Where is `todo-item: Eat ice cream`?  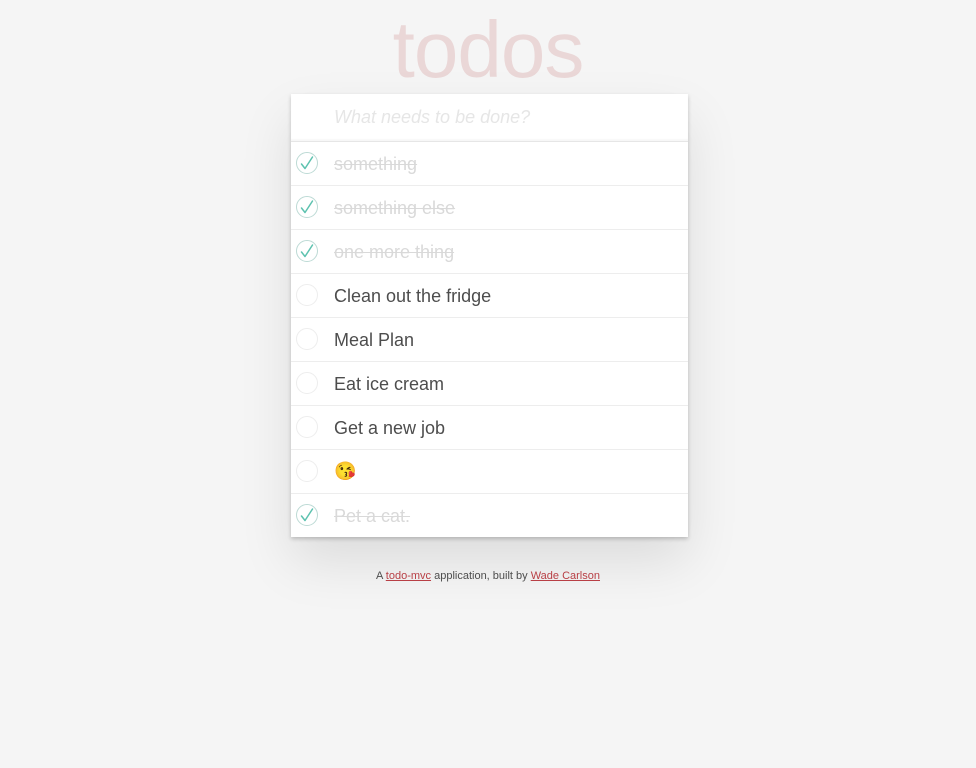
todo-item: Eat ice cream is located at coordinates (489, 384).